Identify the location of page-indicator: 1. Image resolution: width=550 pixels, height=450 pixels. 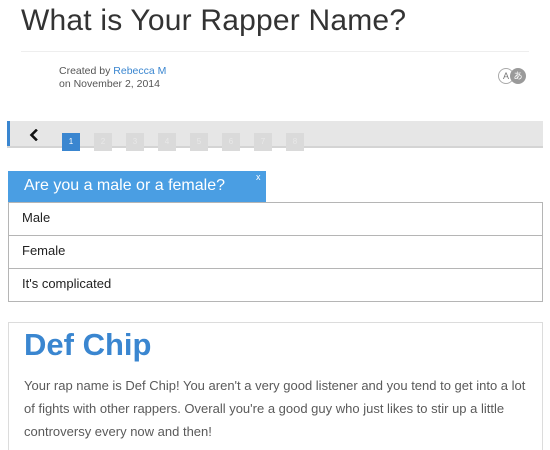
(71, 142).